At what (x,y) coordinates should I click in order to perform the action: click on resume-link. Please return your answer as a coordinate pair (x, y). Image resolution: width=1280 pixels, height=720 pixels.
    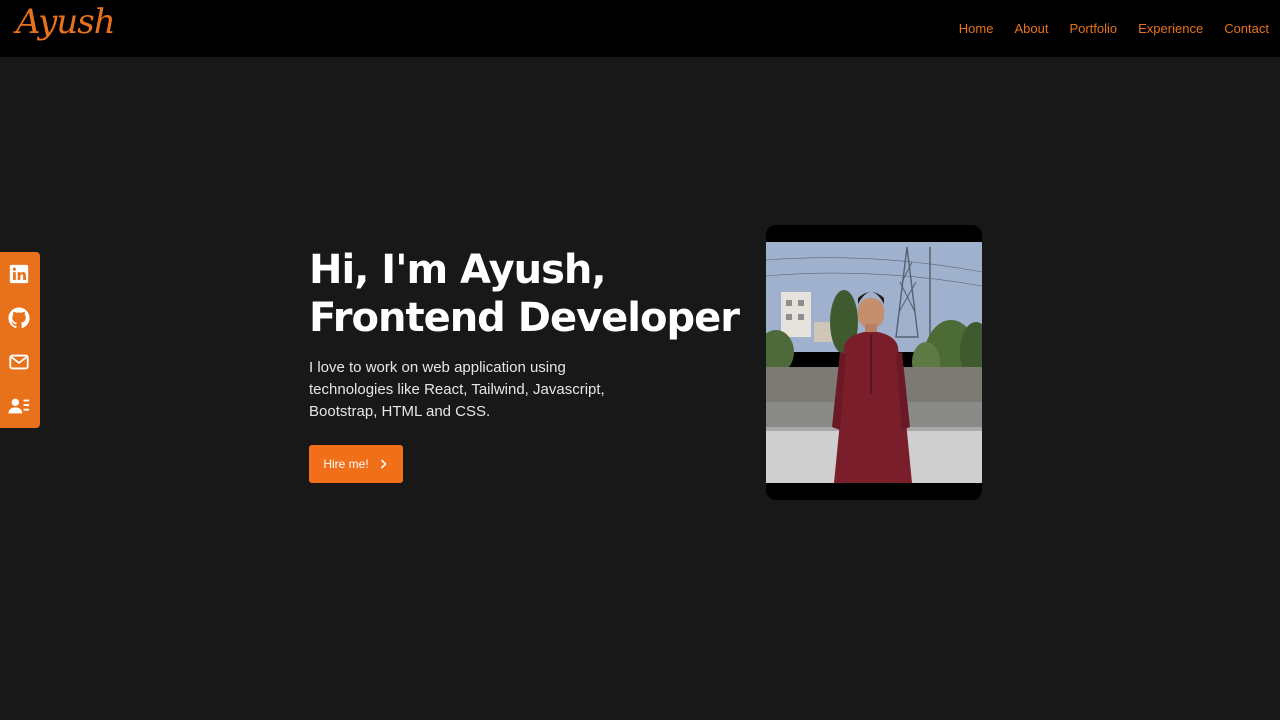
    Looking at the image, I should click on (19, 406).